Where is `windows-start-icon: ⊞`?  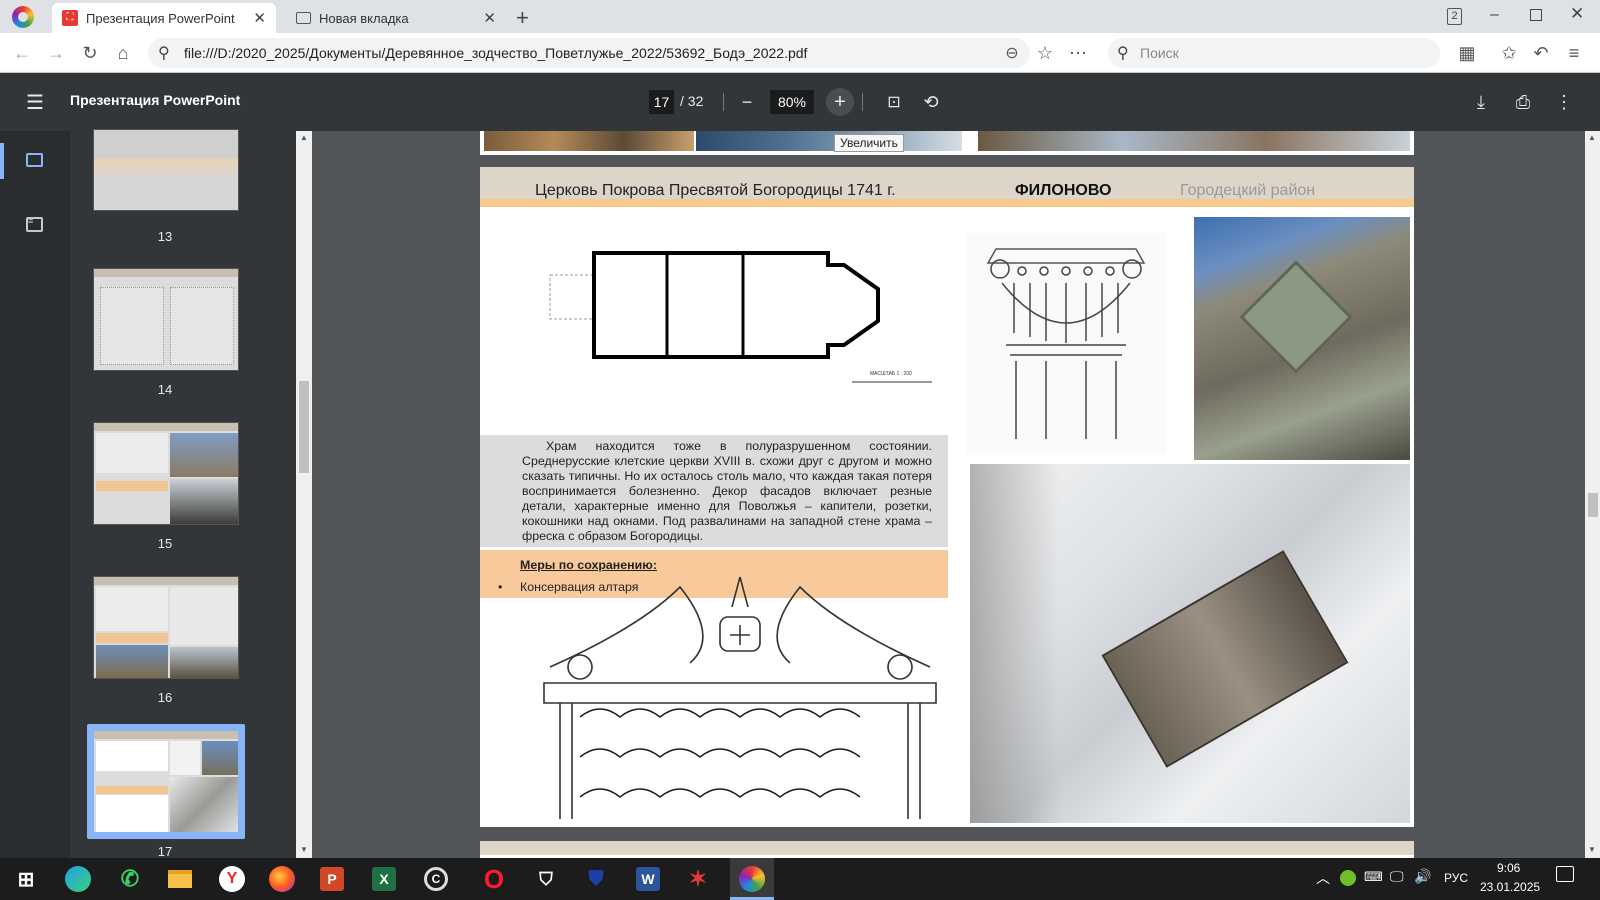 windows-start-icon: ⊞ is located at coordinates (26, 879).